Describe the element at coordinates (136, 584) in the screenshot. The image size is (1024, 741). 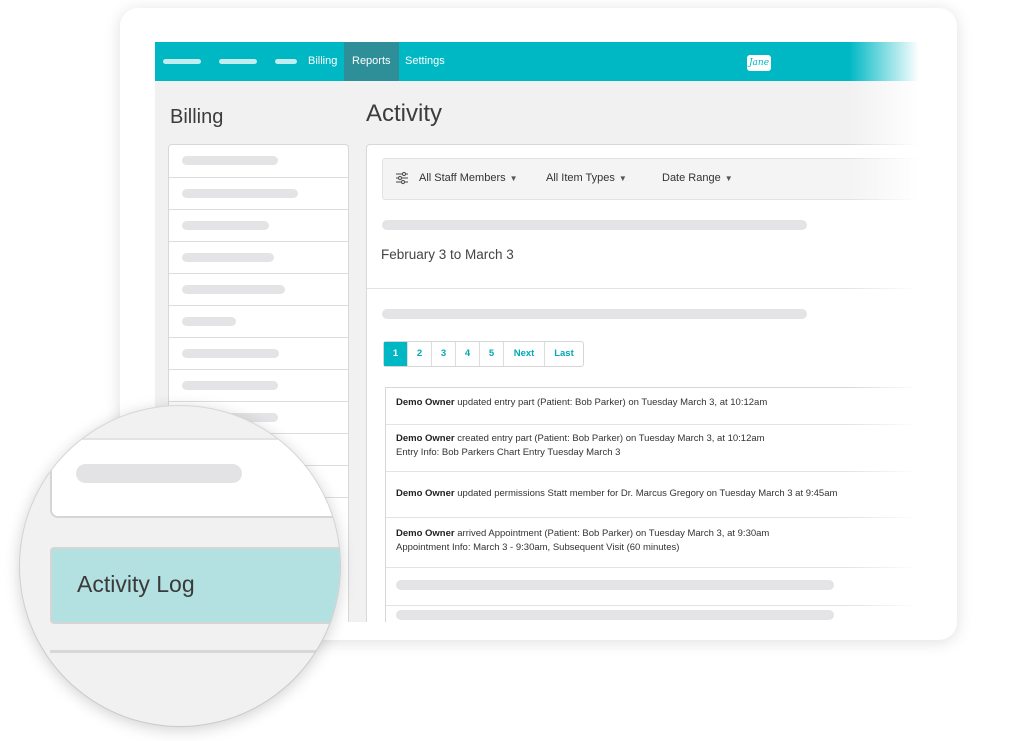
I see `activity-log-label: Activity Log` at that location.